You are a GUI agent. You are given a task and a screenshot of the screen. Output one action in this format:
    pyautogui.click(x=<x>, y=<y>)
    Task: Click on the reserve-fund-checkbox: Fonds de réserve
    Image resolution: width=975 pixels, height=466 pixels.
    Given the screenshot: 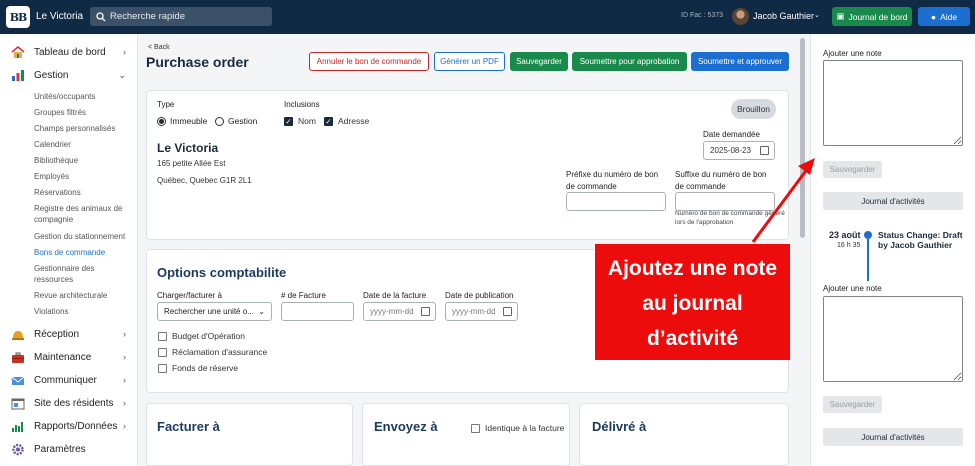 What is the action you would take?
    pyautogui.click(x=198, y=368)
    